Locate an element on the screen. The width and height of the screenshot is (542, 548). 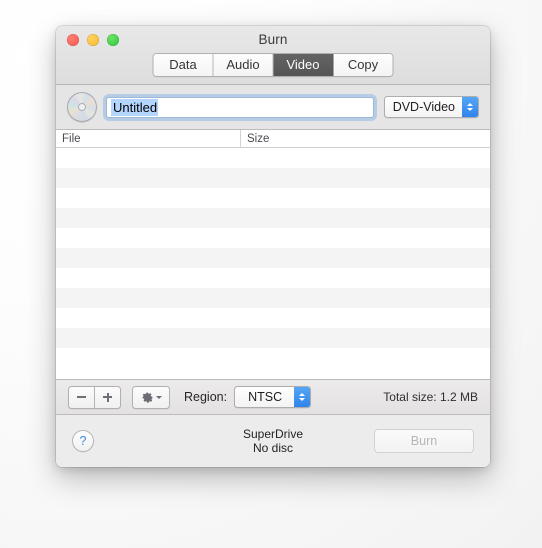
tab-data: Data is located at coordinates (183, 65).